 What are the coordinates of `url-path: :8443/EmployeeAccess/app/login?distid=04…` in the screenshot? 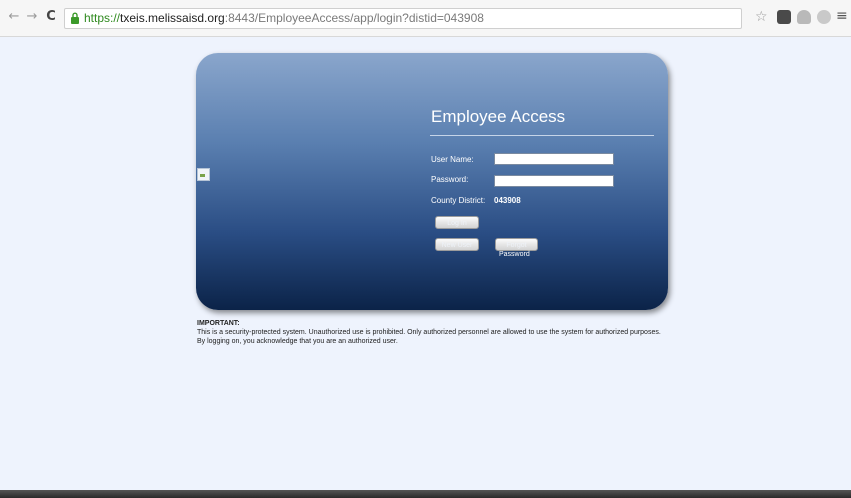 It's located at (354, 18).